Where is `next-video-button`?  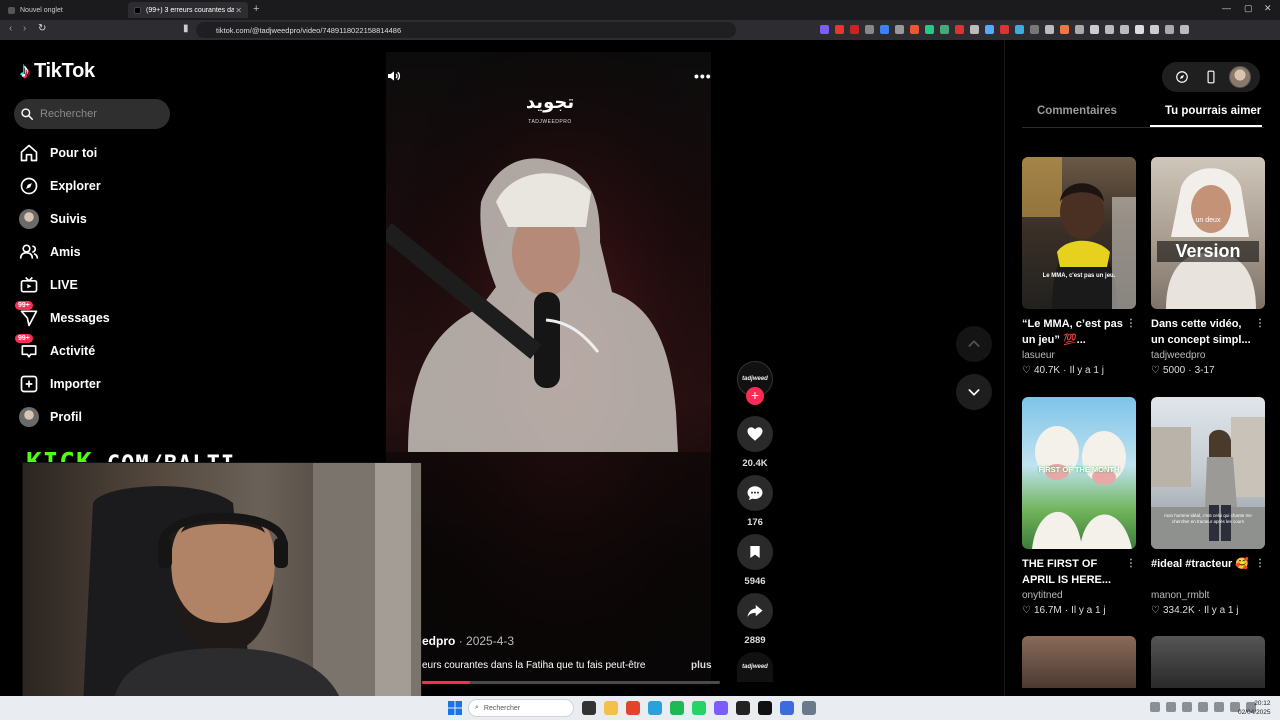 next-video-button is located at coordinates (974, 392).